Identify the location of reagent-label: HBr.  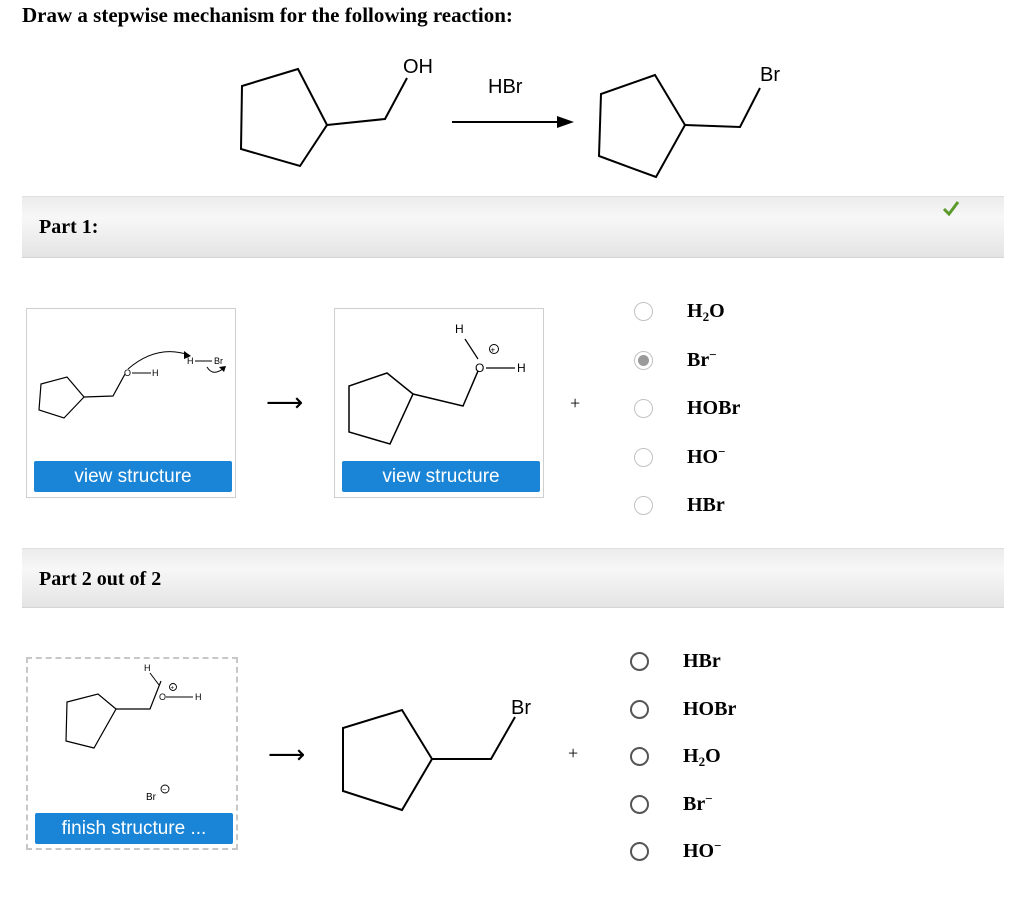
(505, 87).